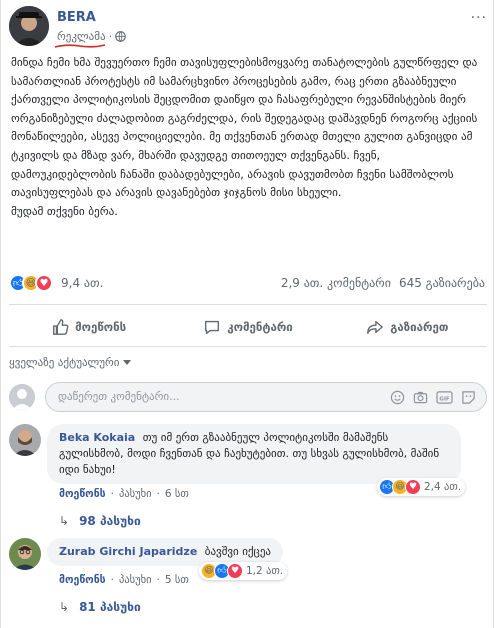 This screenshot has height=628, width=494. I want to click on svg-text: GIF, so click(444, 399).